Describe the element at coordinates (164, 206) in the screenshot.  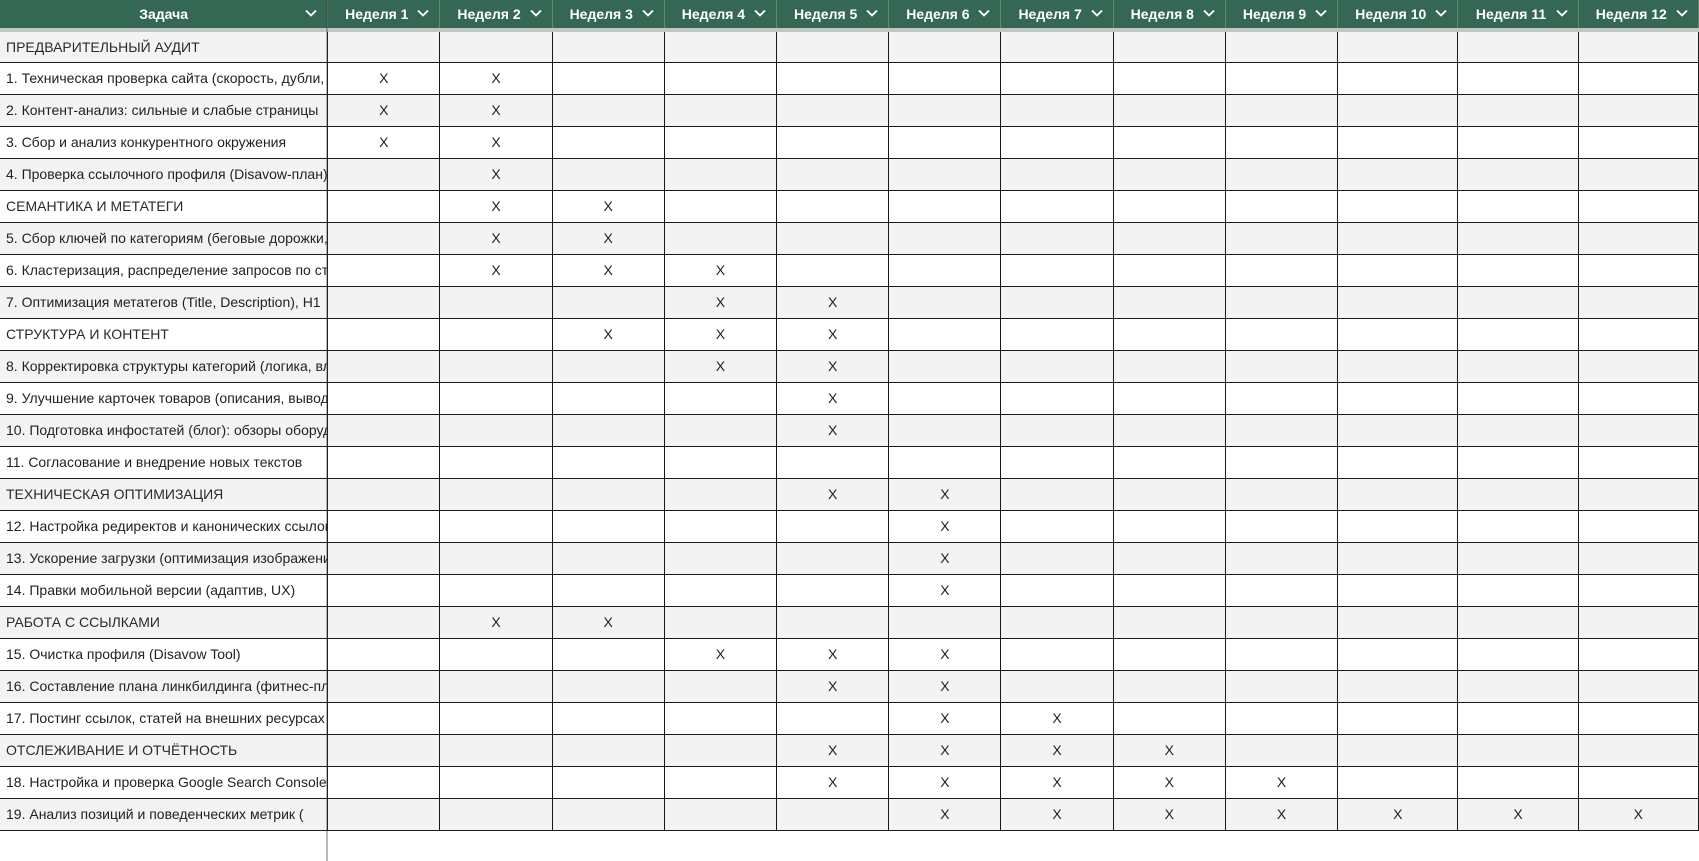
I see `section-title-cell: СЕМАНТИКА И МЕТАТЕГИ` at that location.